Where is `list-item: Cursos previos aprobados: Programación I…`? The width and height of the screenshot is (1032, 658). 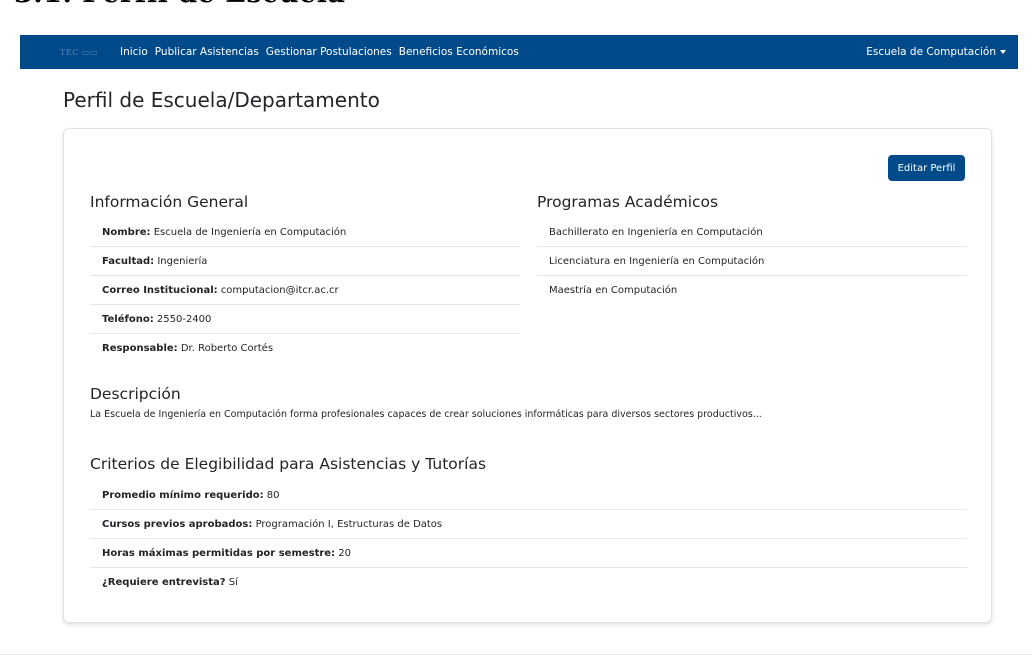 list-item: Cursos previos aprobados: Programación I… is located at coordinates (528, 524).